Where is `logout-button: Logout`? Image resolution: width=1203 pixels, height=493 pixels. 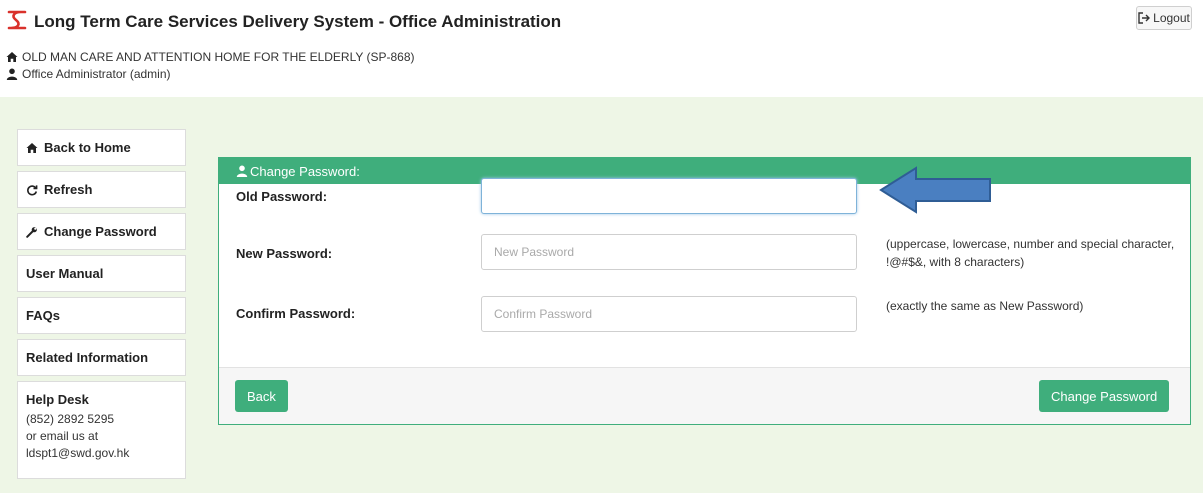 logout-button: Logout is located at coordinates (1164, 18).